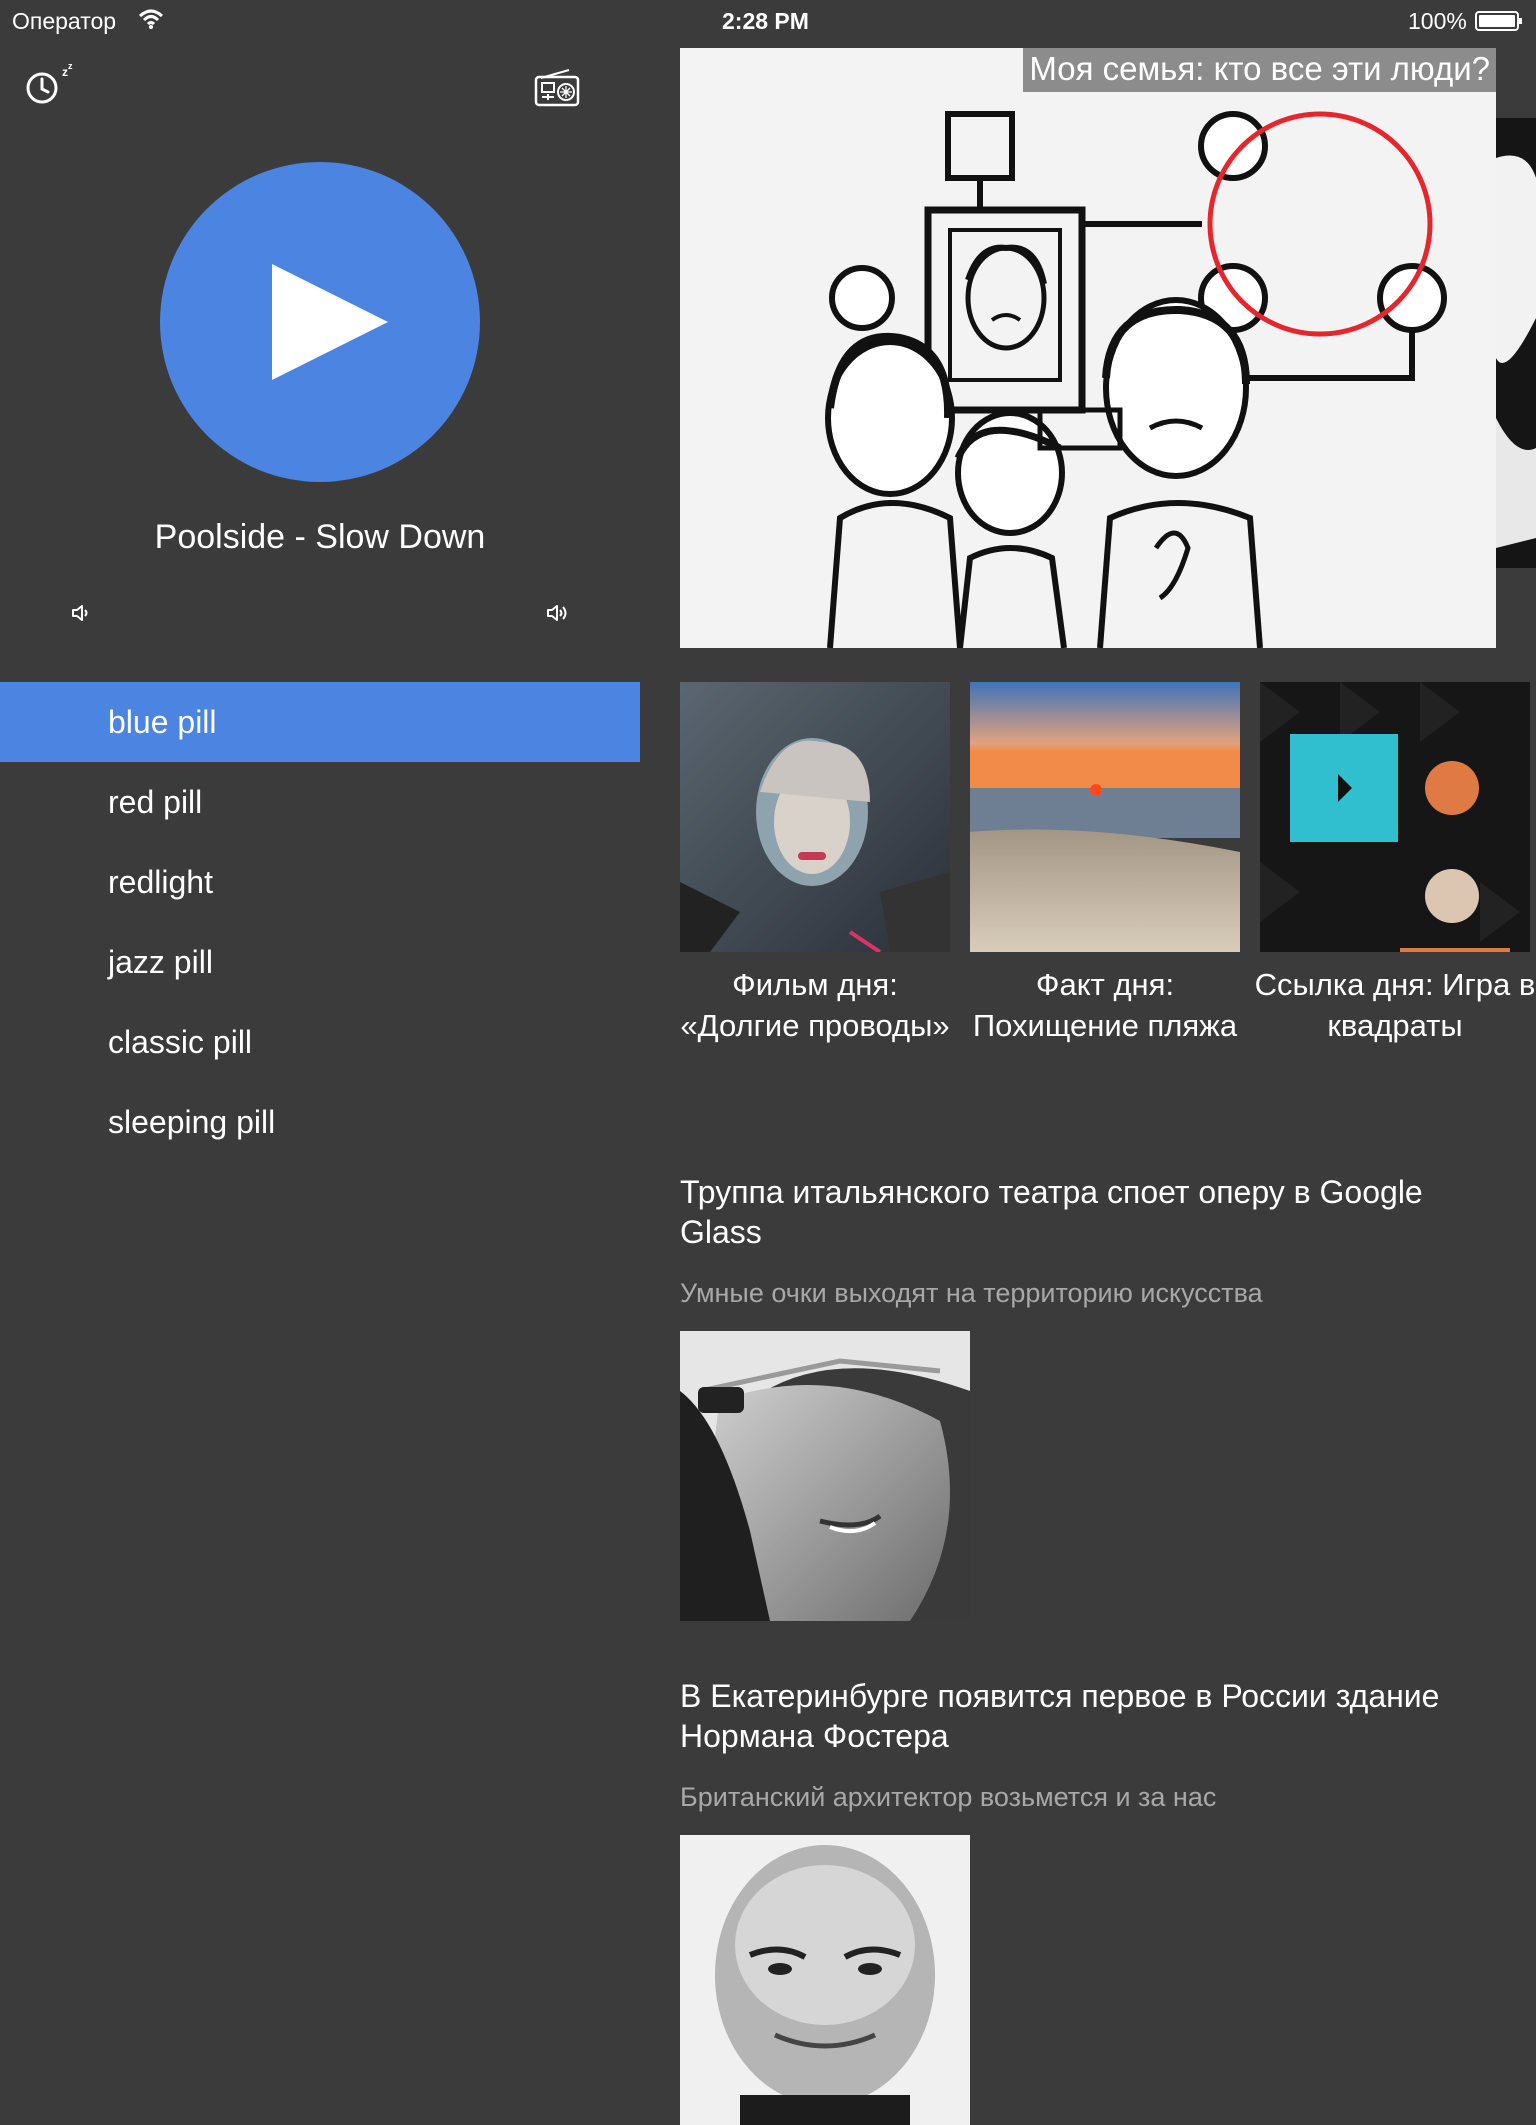  I want to click on tile-film-of-day: Фильм дня: «Долгие проводы», so click(815, 864).